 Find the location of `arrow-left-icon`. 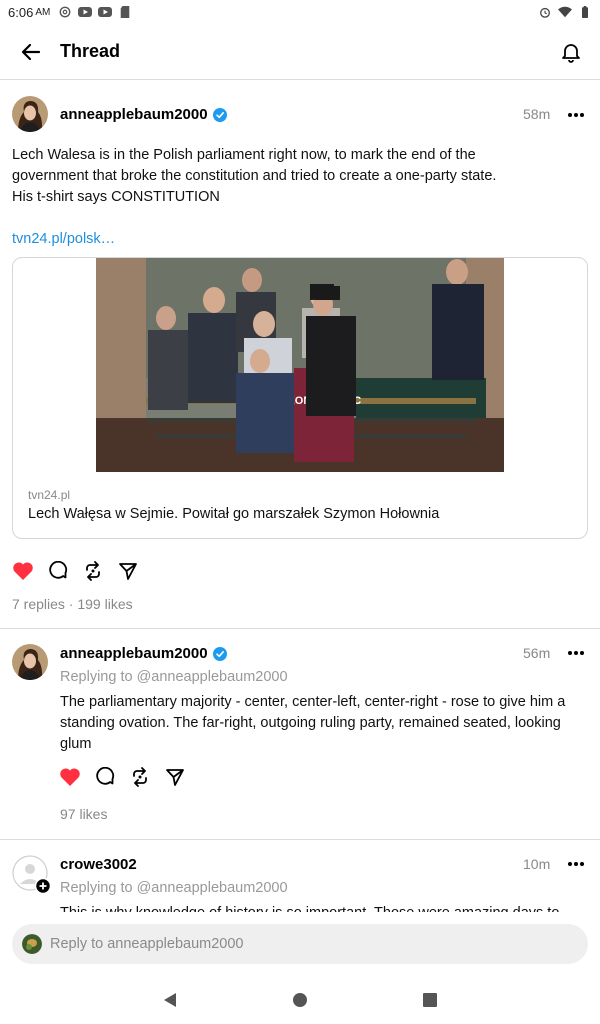

arrow-left-icon is located at coordinates (31, 51).